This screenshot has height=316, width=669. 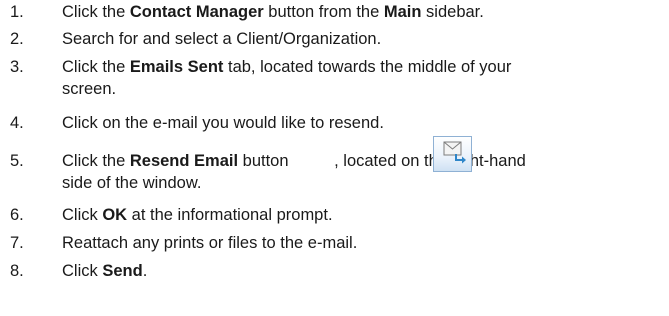 I want to click on emails-sent-label: Emails Sent, so click(x=176, y=67).